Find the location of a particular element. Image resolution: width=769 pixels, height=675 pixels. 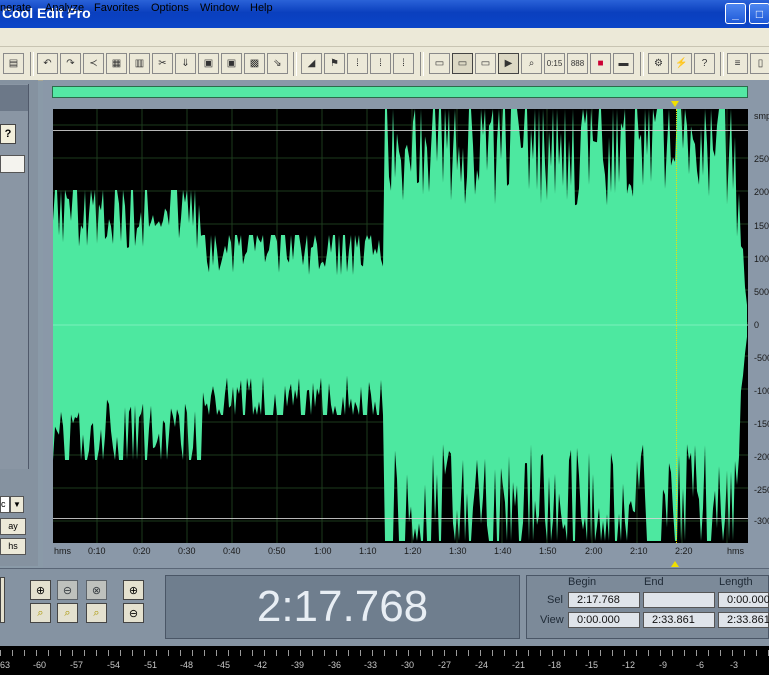

y-tick-label: -1000 is located at coordinates (761, 391).